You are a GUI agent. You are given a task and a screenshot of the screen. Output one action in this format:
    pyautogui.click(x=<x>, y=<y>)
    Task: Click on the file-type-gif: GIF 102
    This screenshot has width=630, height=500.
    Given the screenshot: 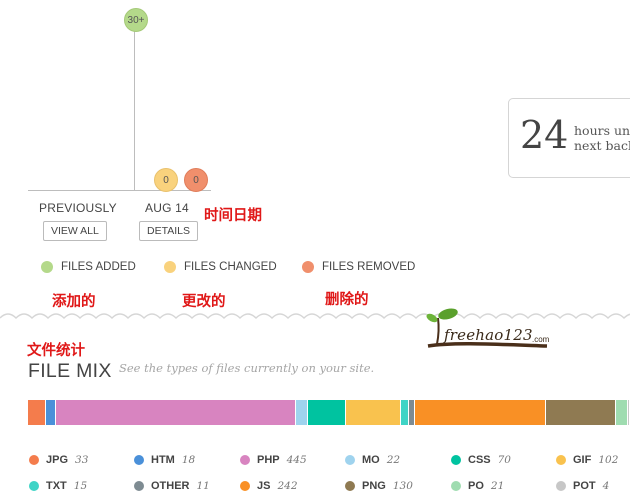 What is the action you would take?
    pyautogui.click(x=587, y=460)
    